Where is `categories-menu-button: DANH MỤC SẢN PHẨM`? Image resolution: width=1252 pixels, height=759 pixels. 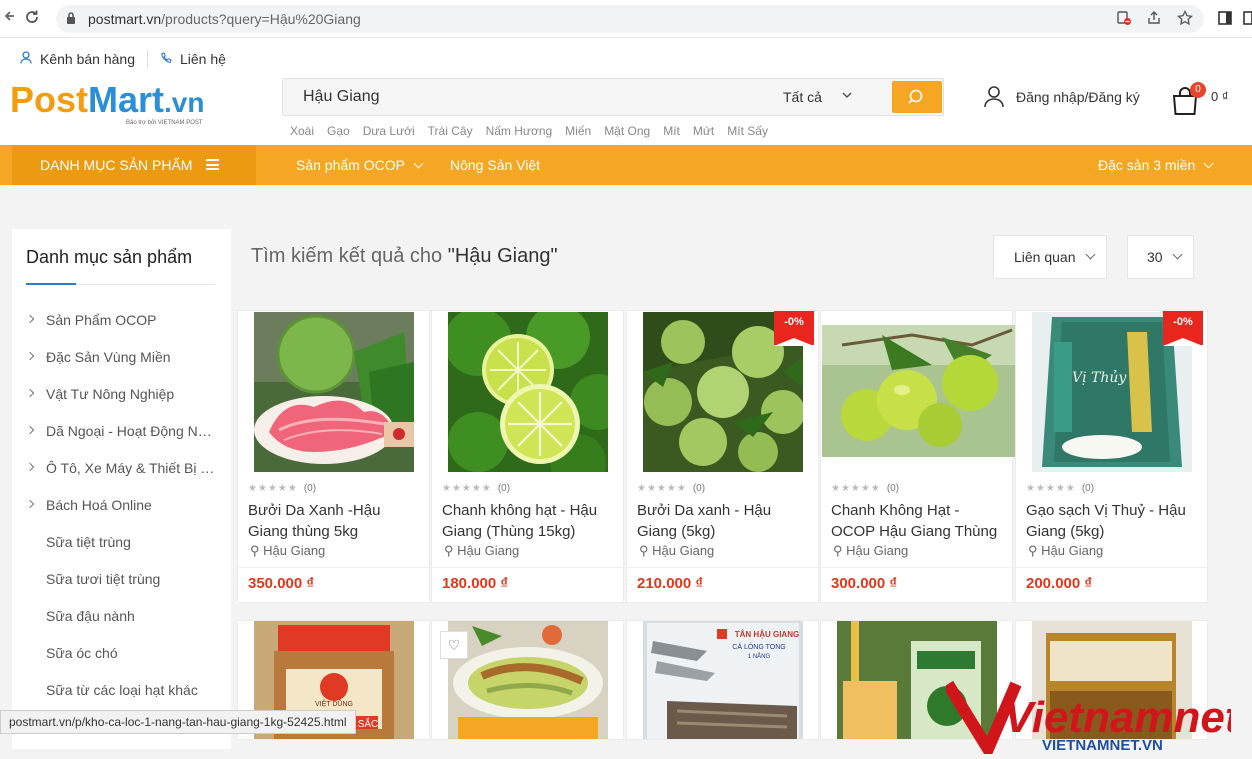
categories-menu-button: DANH MỤC SẢN PHẨM is located at coordinates (134, 165).